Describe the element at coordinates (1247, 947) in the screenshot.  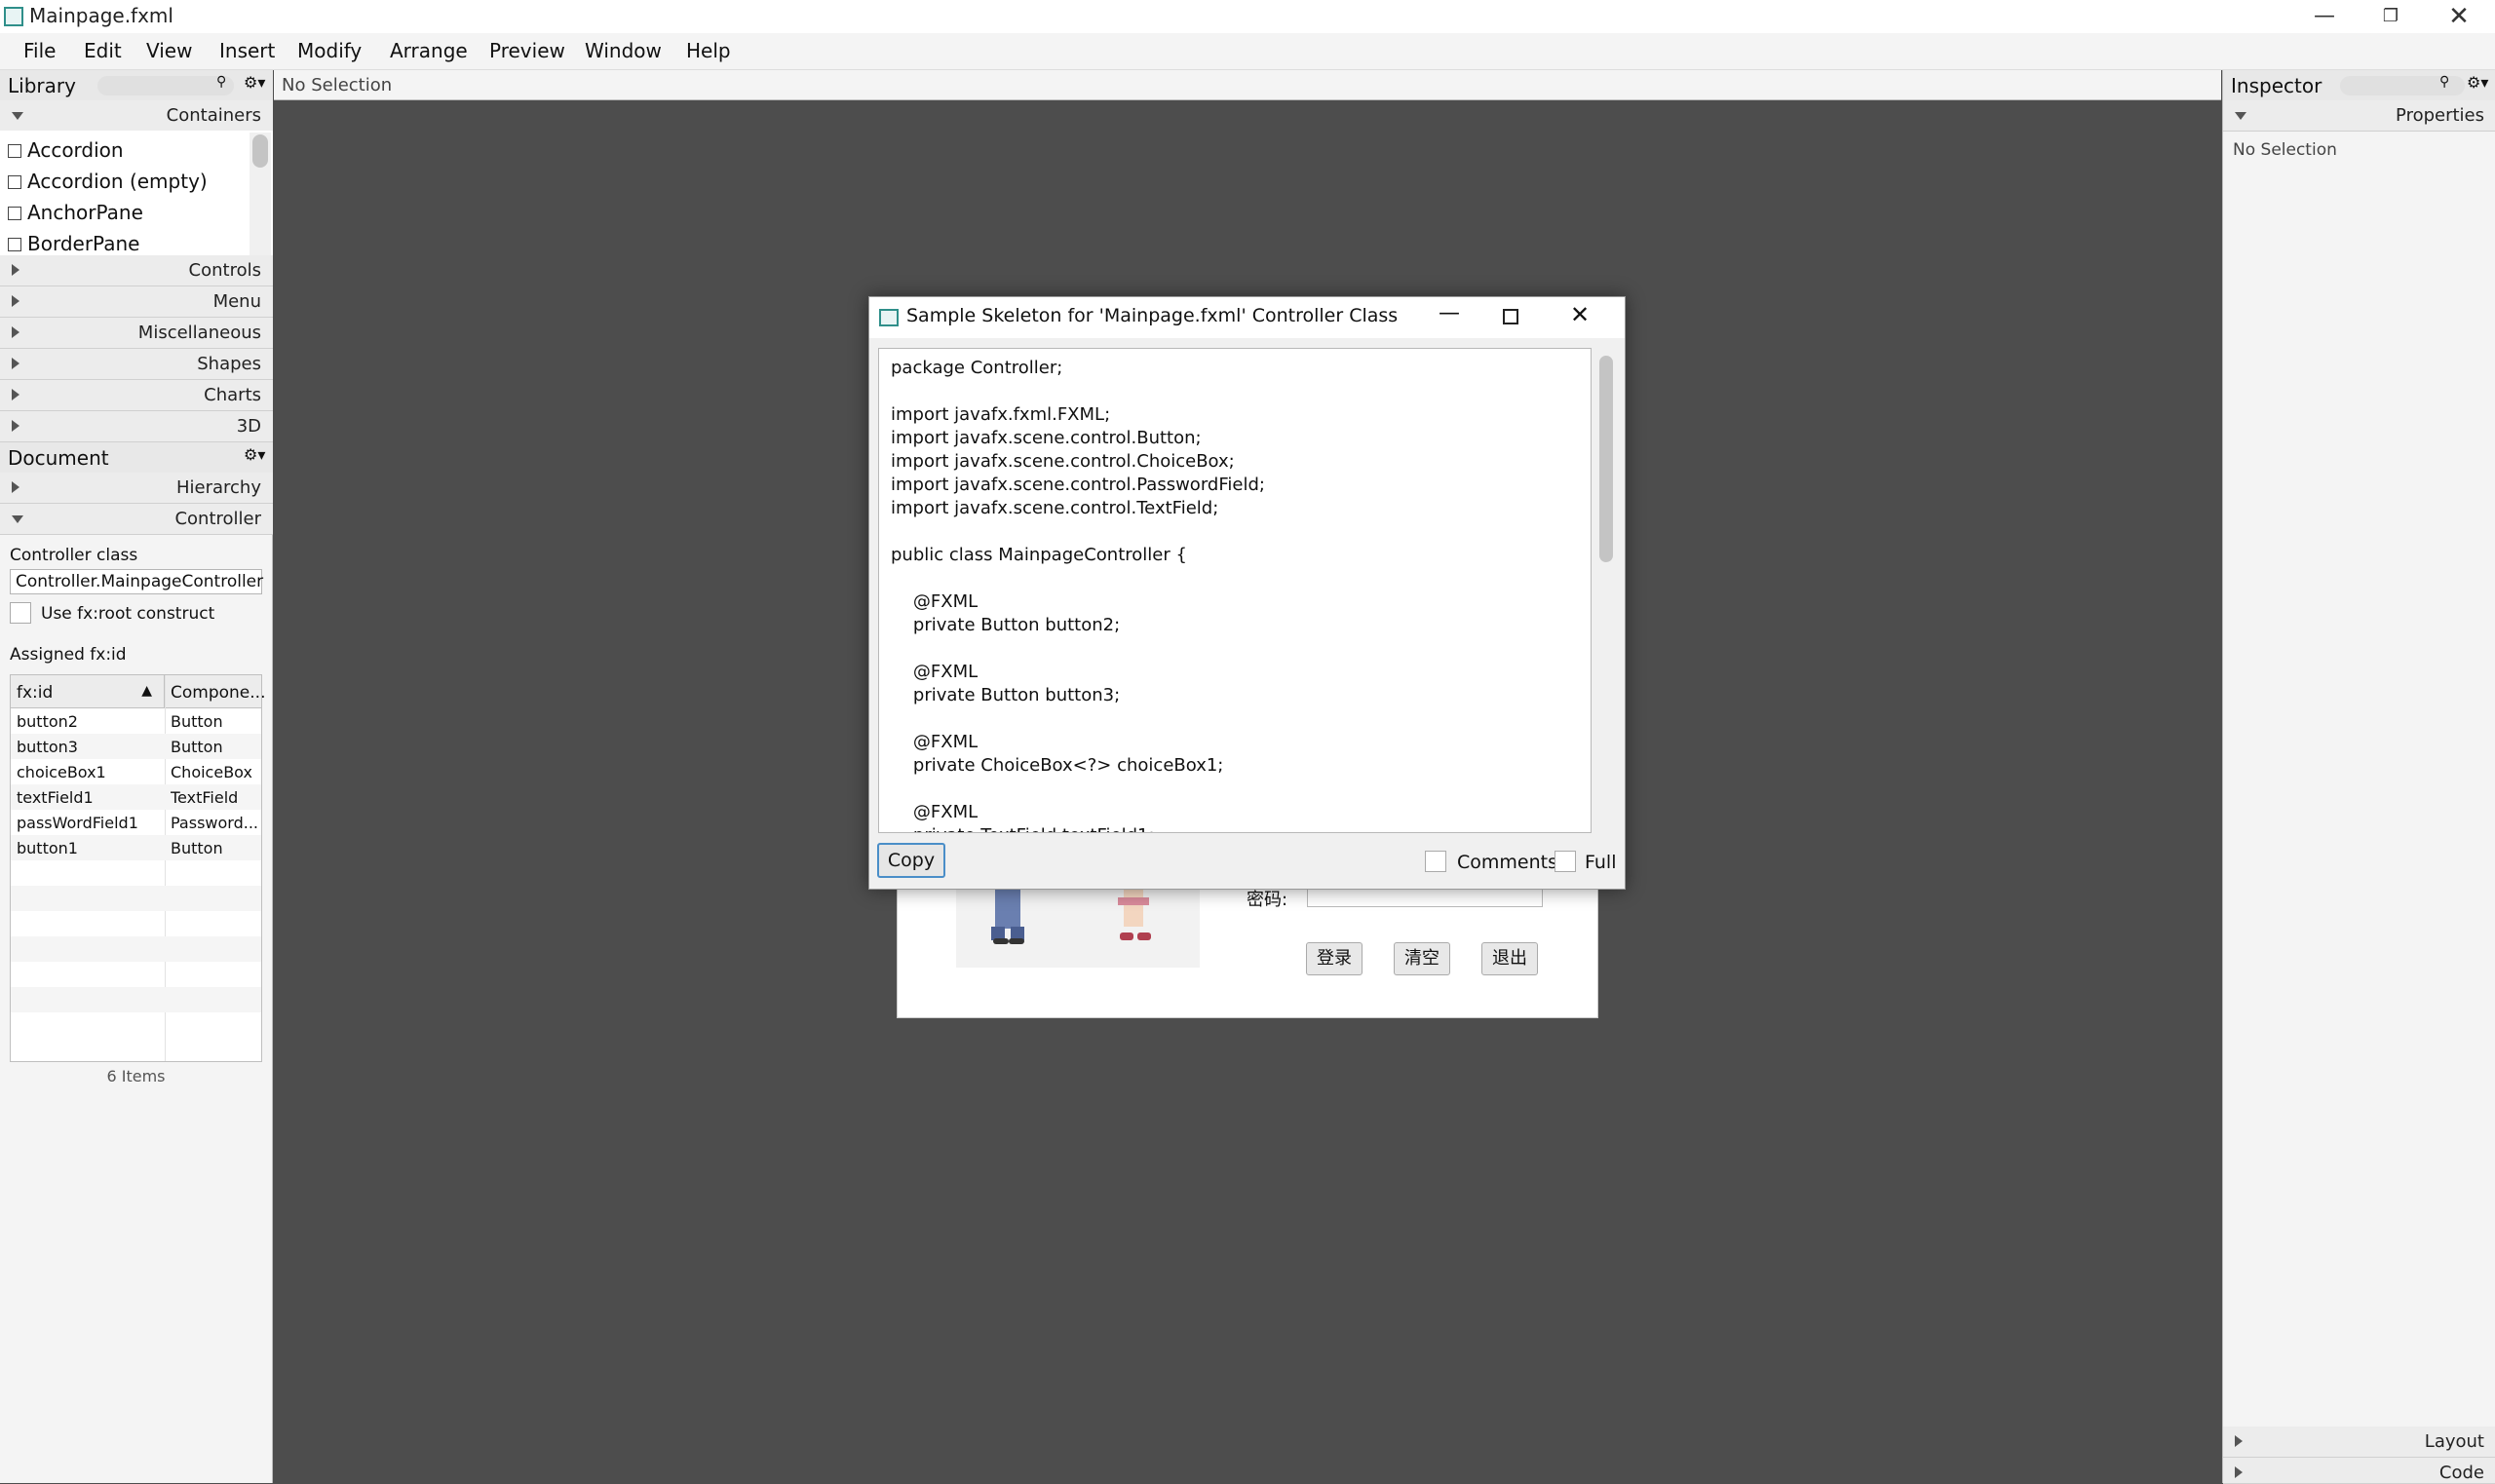
I see `design-stage: 密码: 登录 清空 退出` at that location.